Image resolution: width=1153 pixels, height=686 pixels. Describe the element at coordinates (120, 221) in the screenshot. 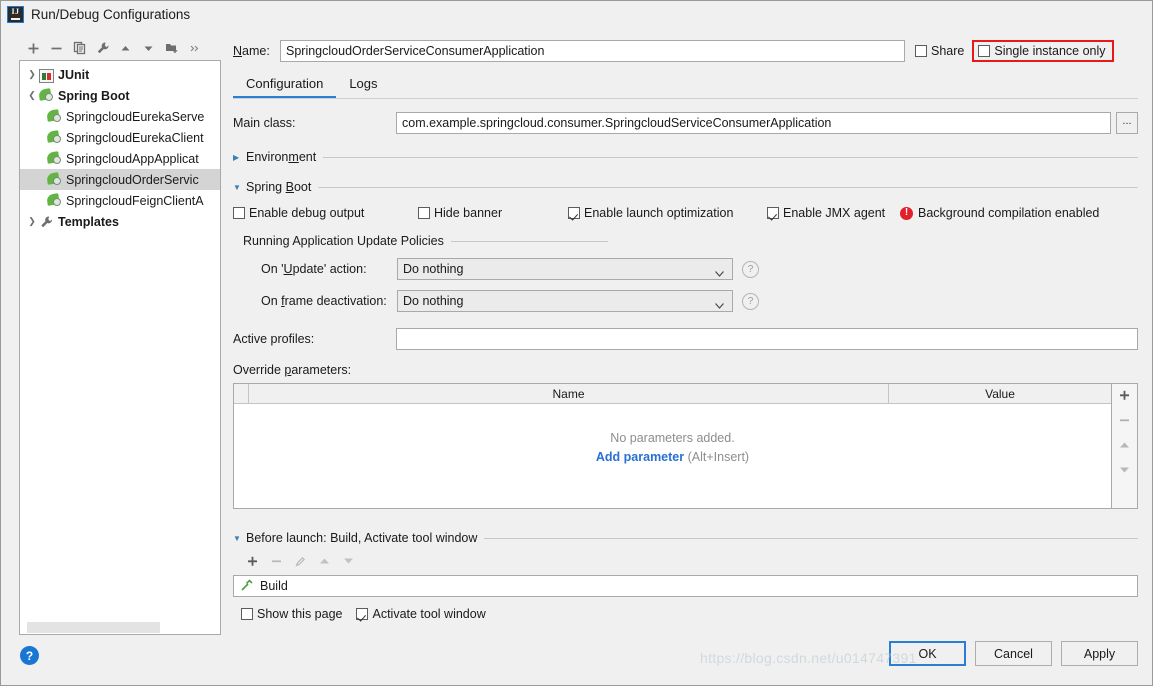

I see `tree-node-templates: ❯ Templates` at that location.